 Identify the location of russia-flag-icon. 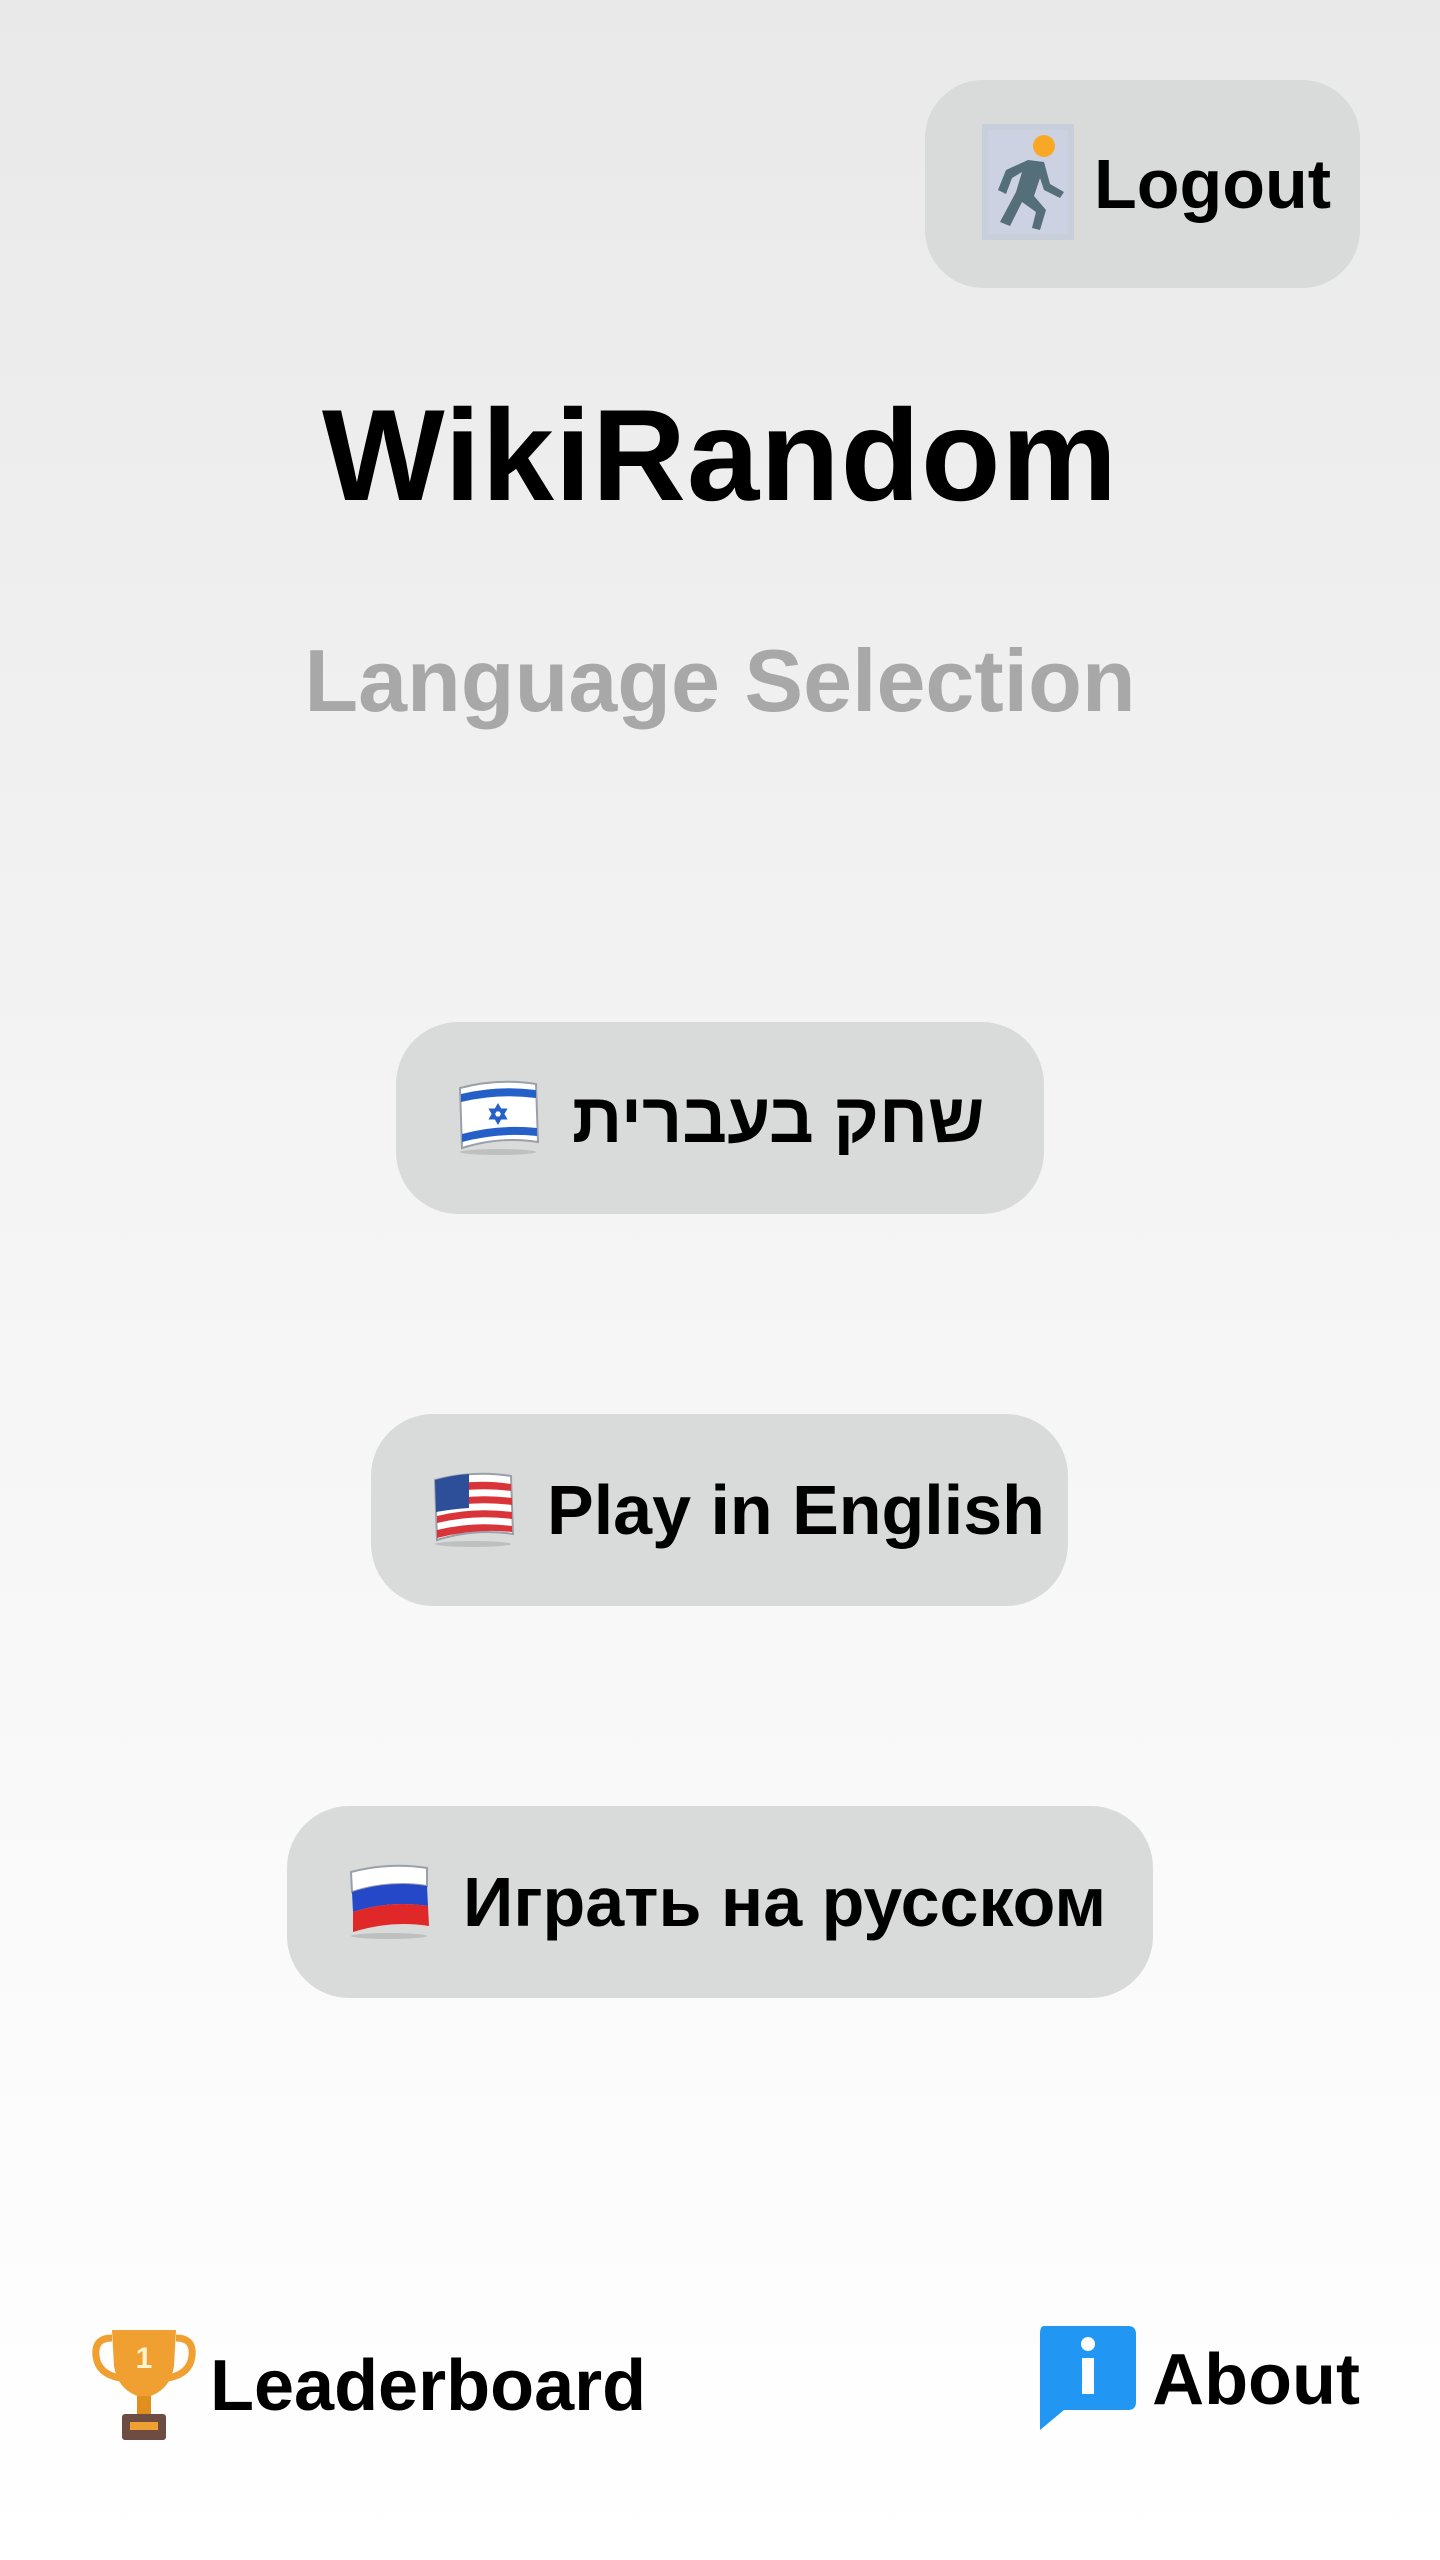
(389, 1902).